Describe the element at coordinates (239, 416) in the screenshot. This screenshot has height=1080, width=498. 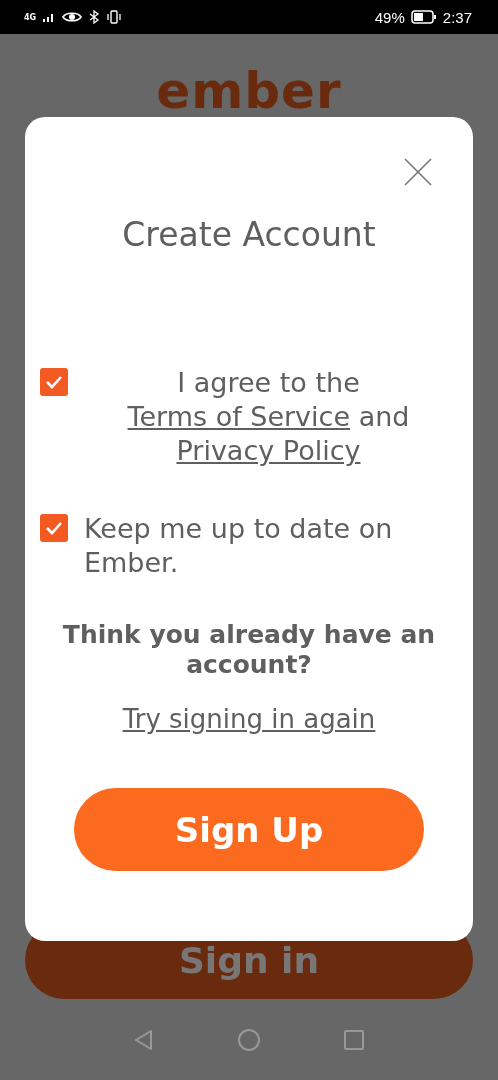
I see `agreement-link: Terms of Service` at that location.